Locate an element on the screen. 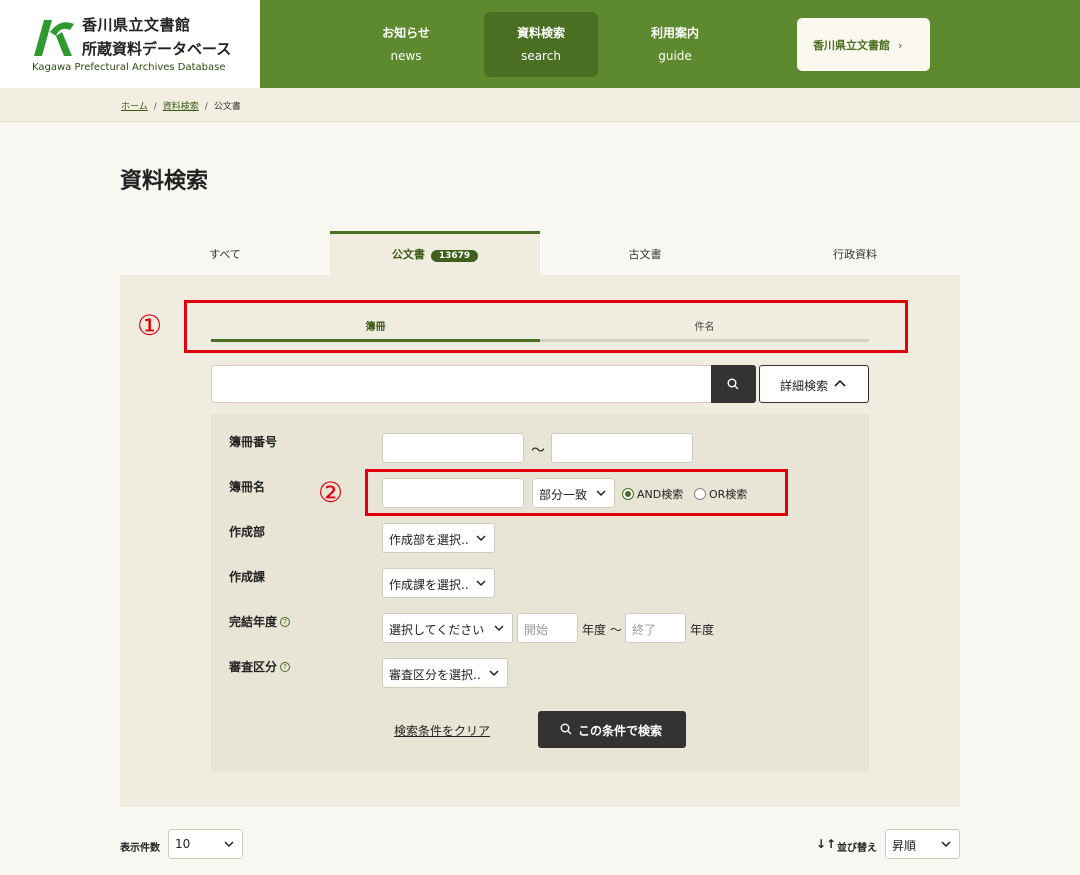 This screenshot has width=1080, height=875. section-label: 作成課 is located at coordinates (247, 577).